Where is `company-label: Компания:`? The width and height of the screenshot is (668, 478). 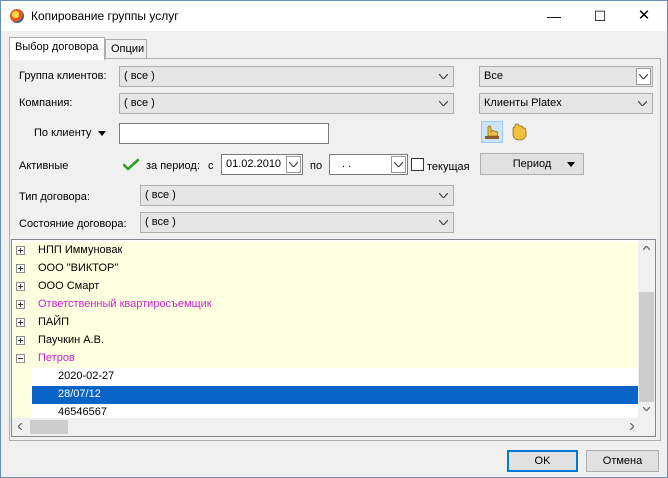
company-label: Компания: is located at coordinates (46, 103).